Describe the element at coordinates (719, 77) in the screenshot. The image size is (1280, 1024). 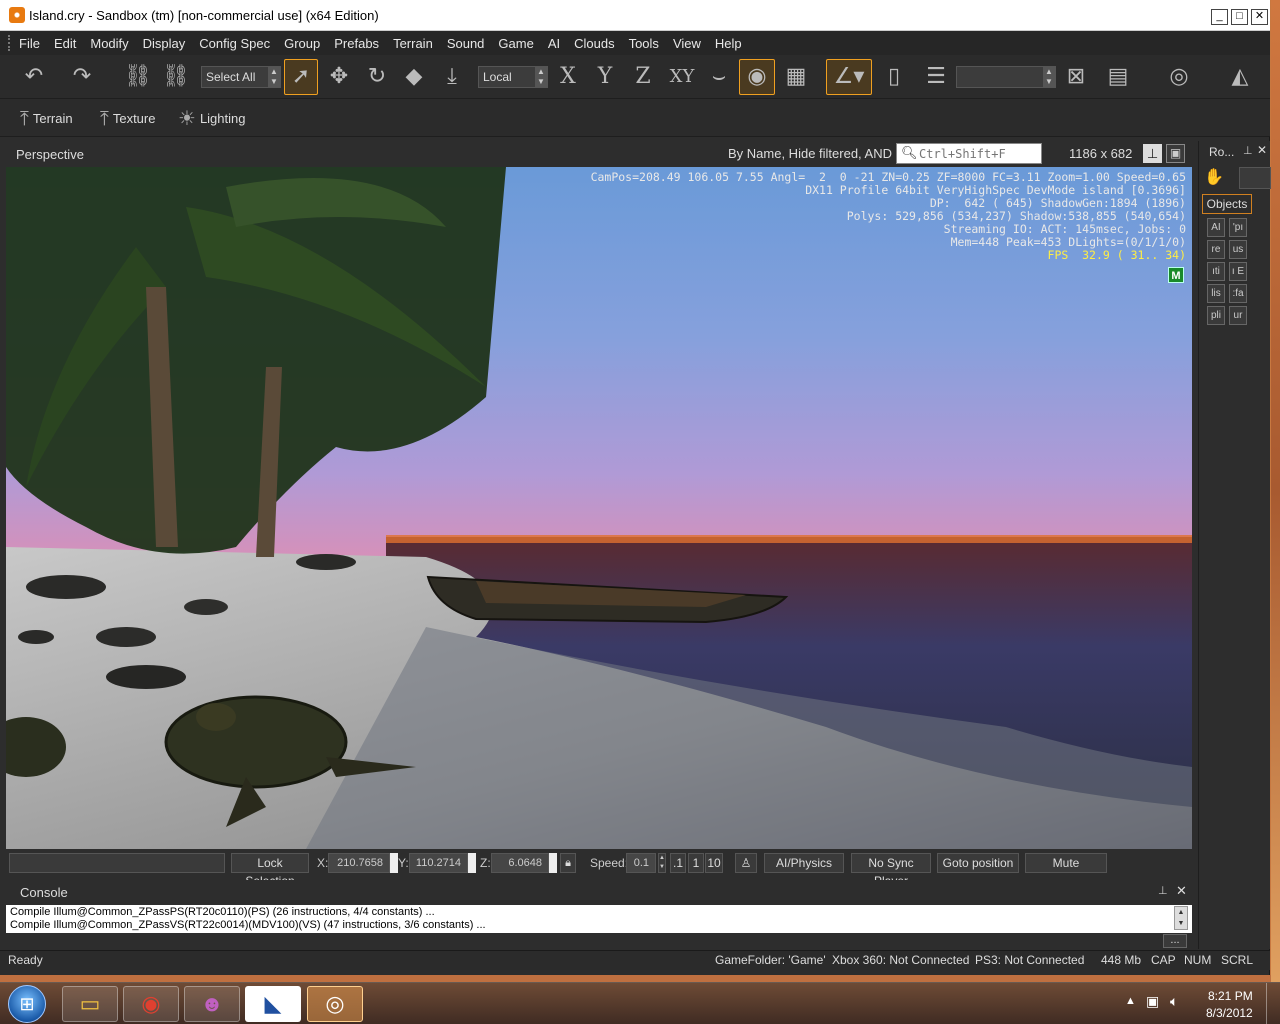
I see `terrain-snap-icon: ⌣` at that location.